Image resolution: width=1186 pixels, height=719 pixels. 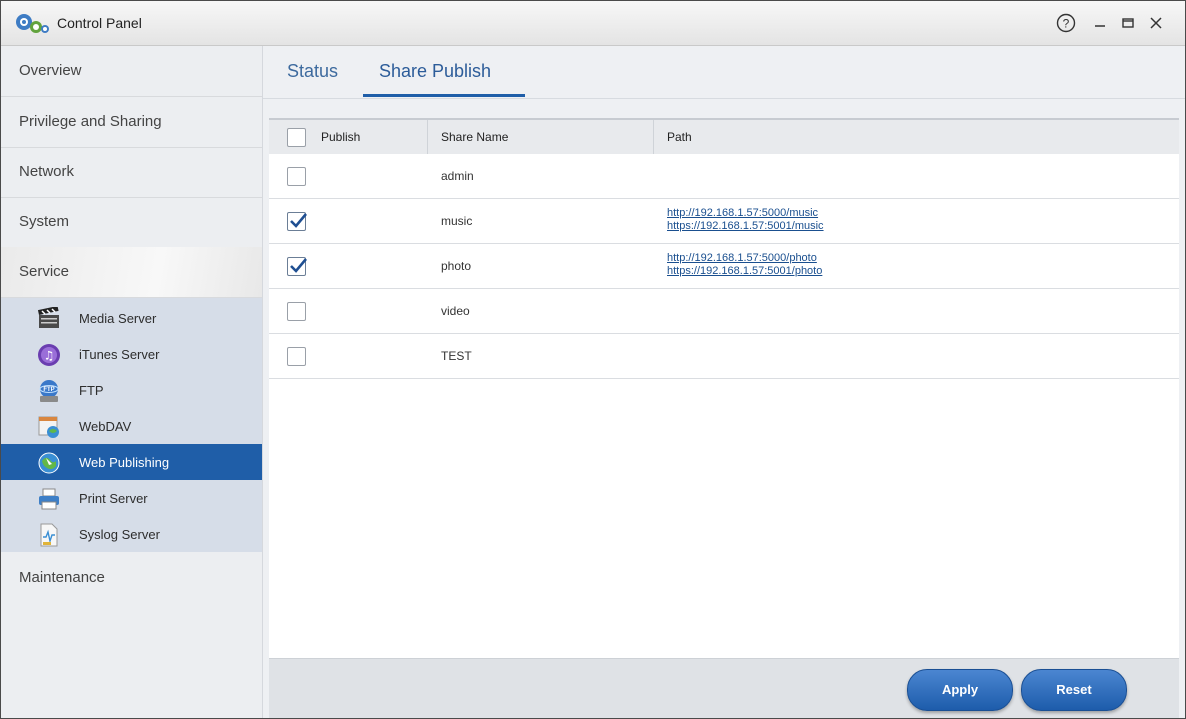 What do you see at coordinates (113, 498) in the screenshot?
I see `sidebar-item-label: Print Server` at bounding box center [113, 498].